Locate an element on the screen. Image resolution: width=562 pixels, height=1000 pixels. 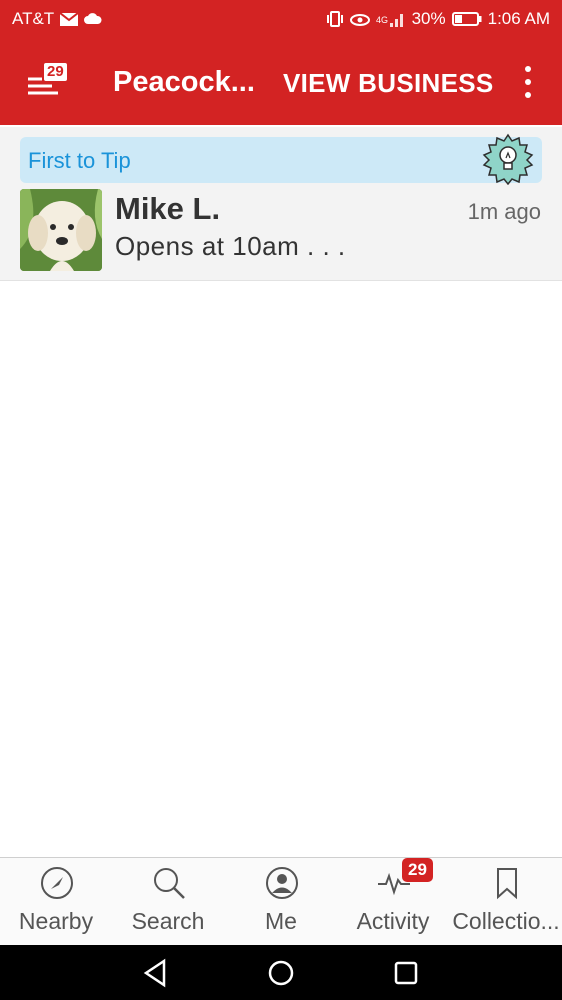
menu-button: 29 is located at coordinates (50, 83).